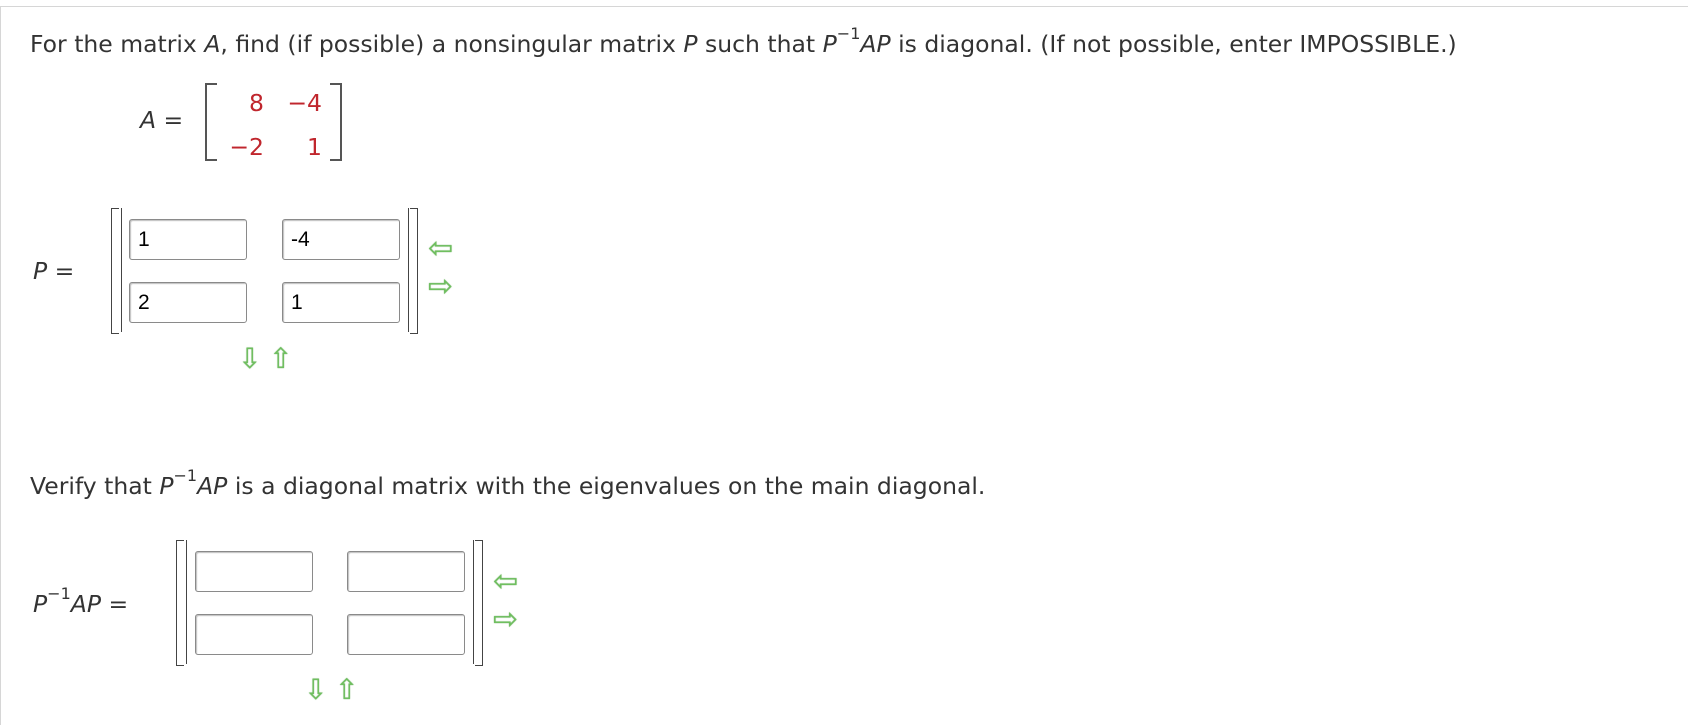  I want to click on matrix-a-left-bracket, so click(211, 122).